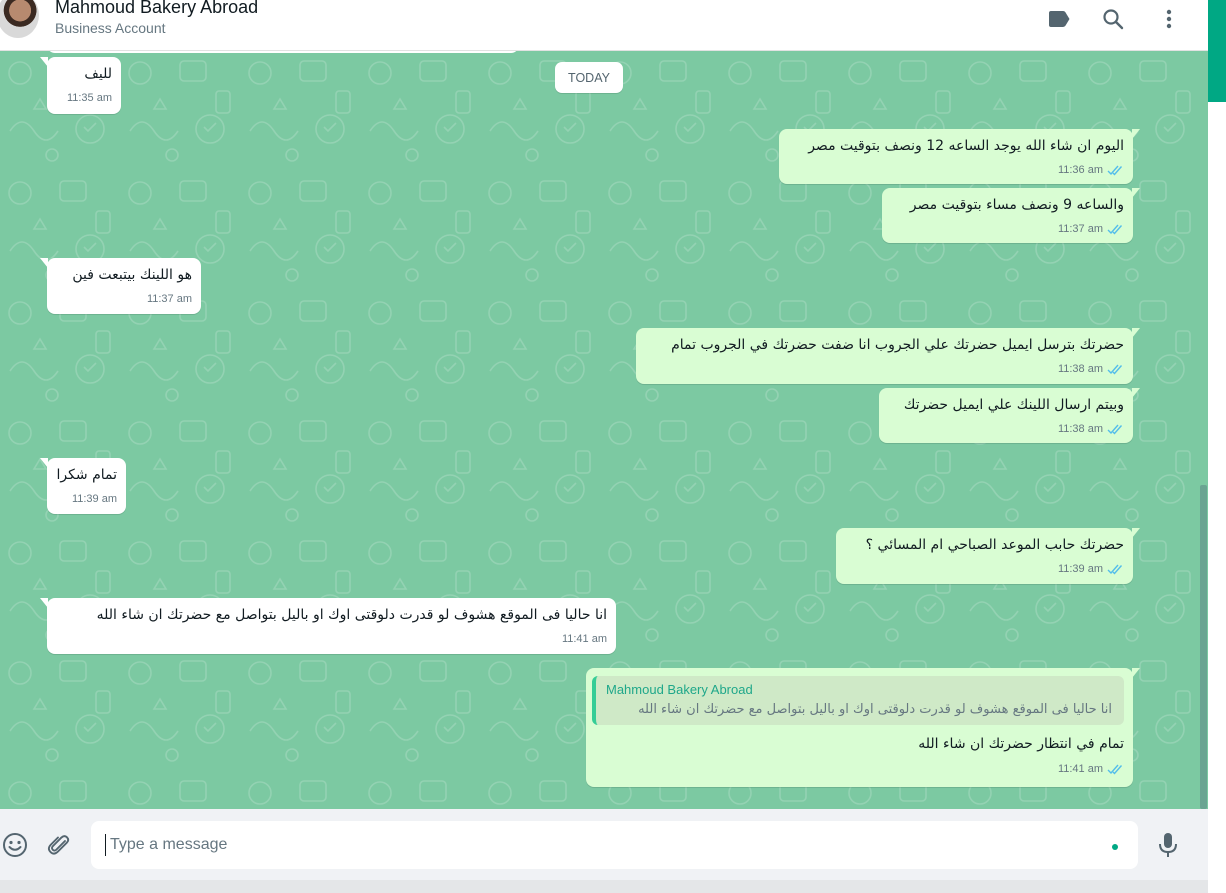 The width and height of the screenshot is (1226, 893). I want to click on previous-message-edge, so click(283, 52).